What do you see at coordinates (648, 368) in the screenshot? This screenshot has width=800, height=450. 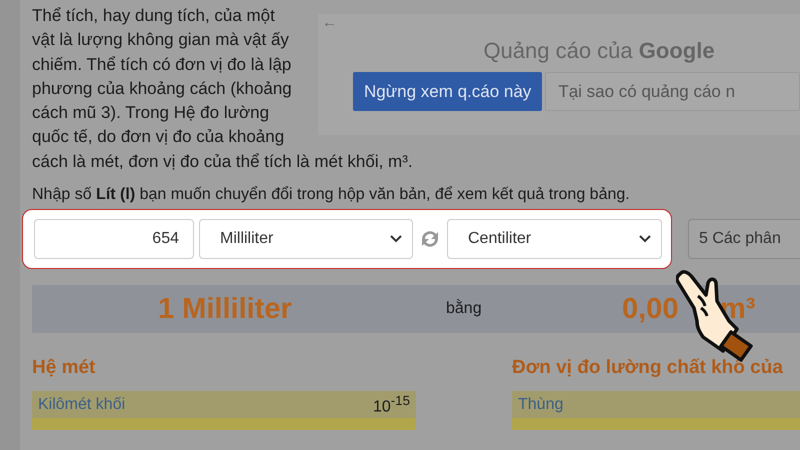 I see `section-heading: Đơn vị đo lường chất khô của` at bounding box center [648, 368].